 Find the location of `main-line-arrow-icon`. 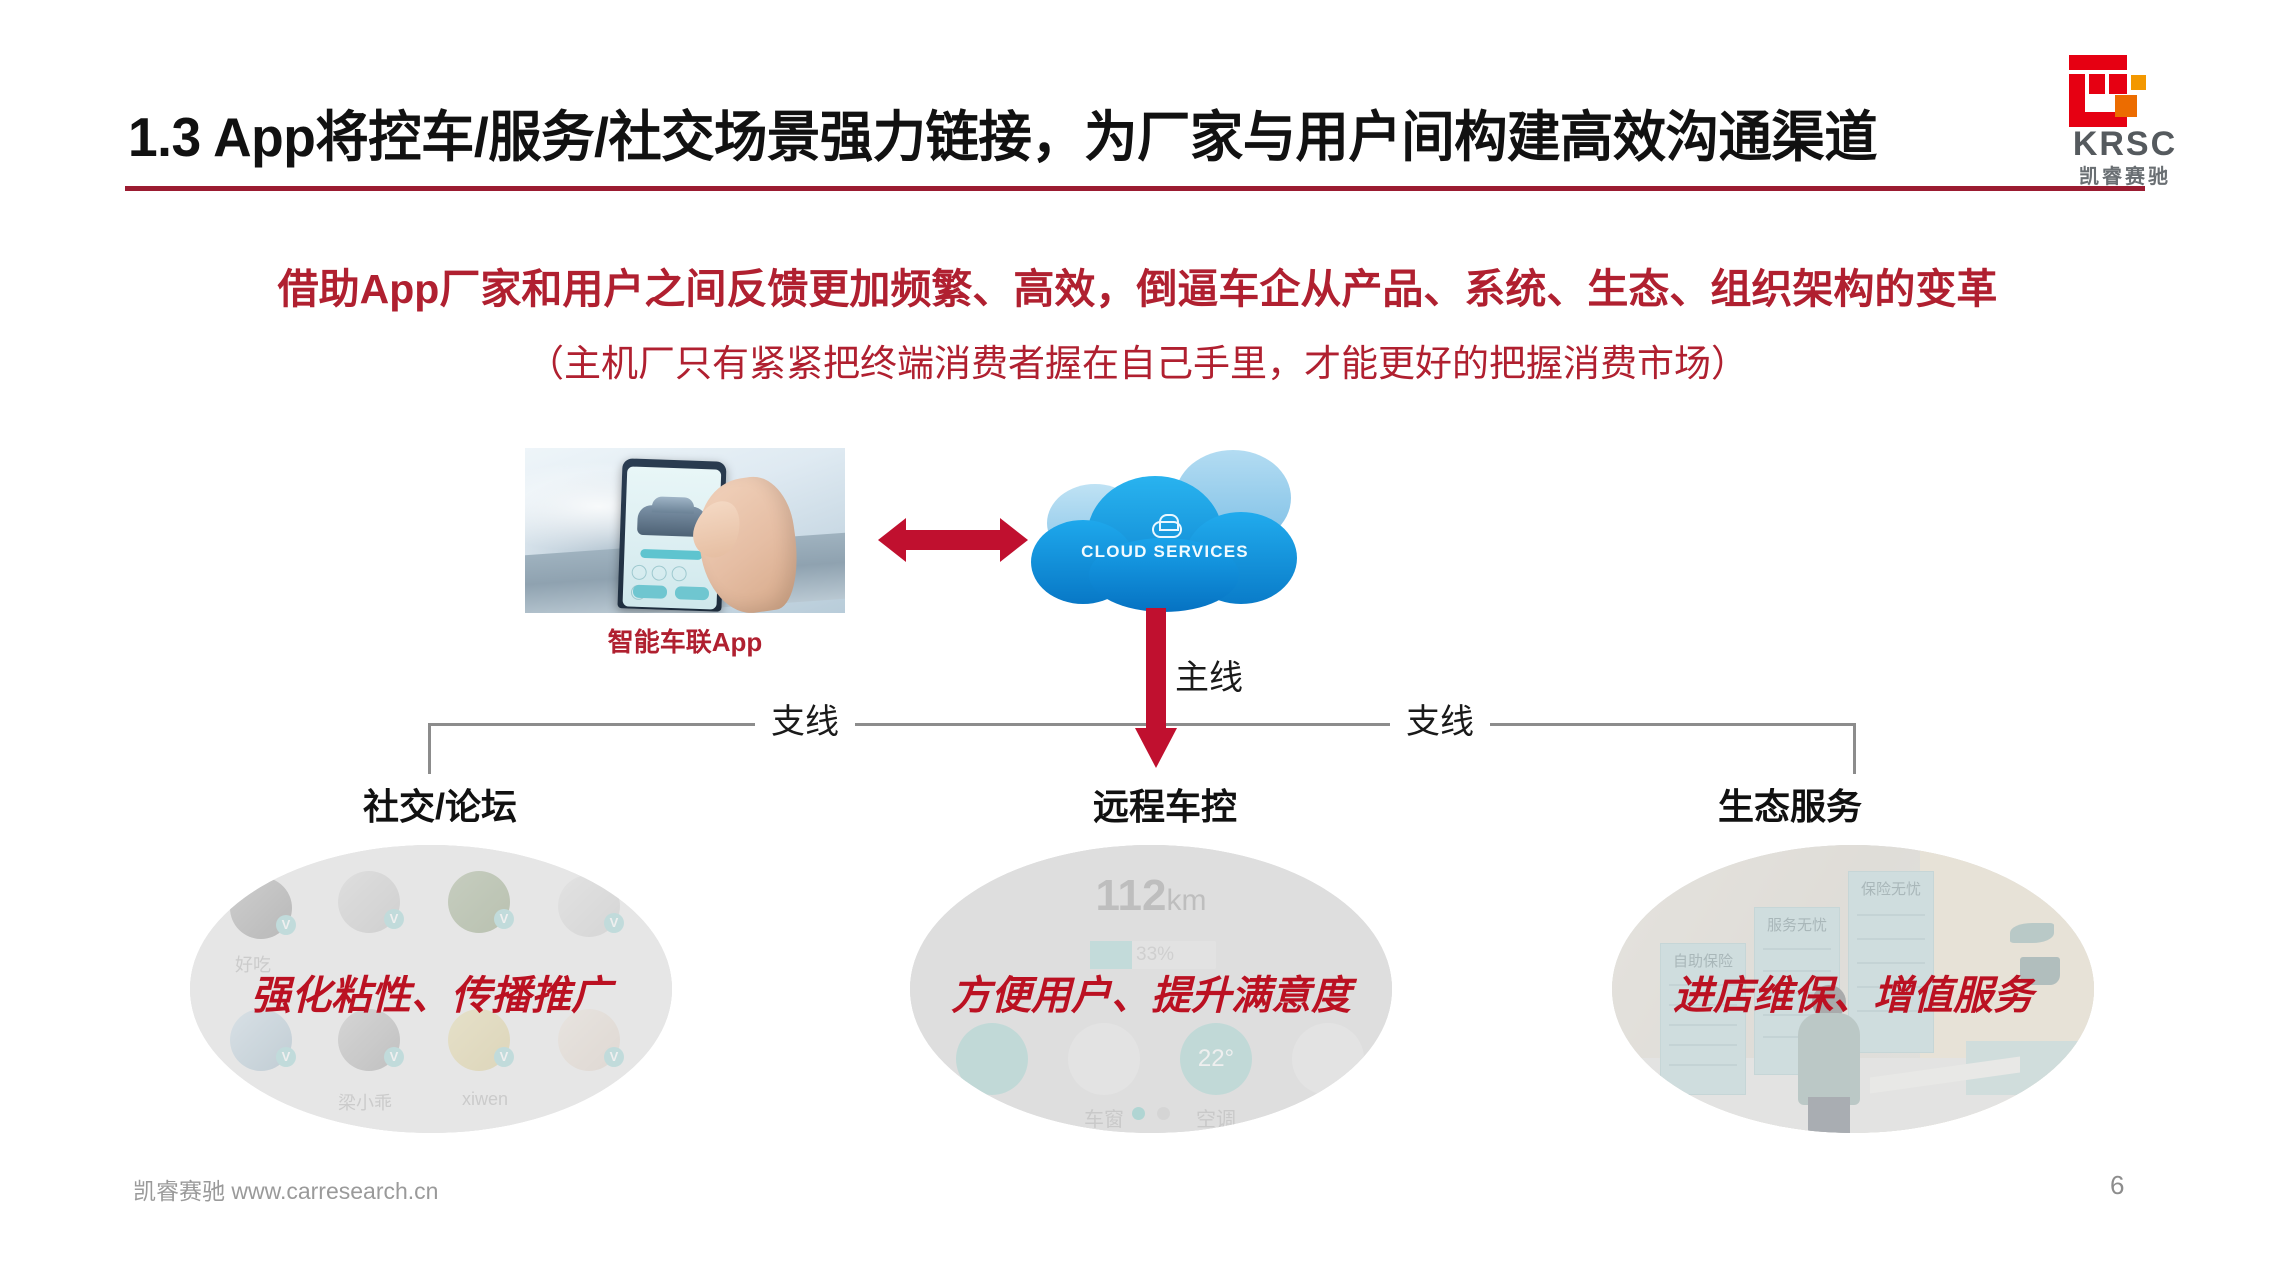

main-line-arrow-icon is located at coordinates (1156, 688).